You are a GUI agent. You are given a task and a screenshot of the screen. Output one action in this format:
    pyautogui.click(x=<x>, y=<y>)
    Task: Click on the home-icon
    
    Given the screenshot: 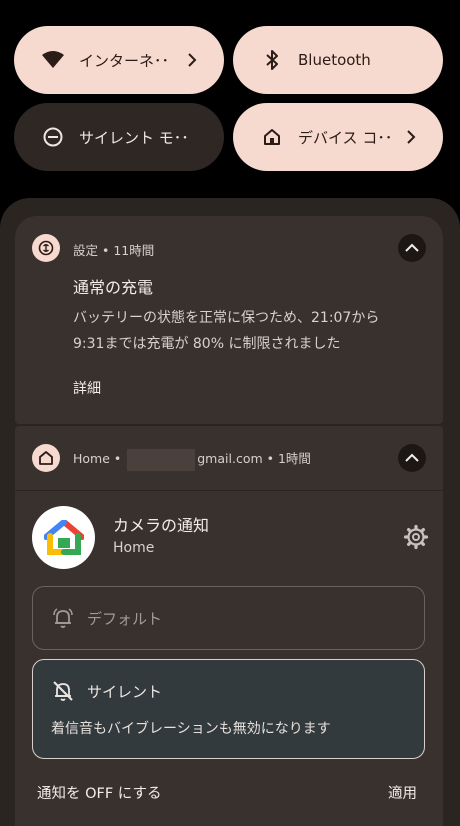 What is the action you would take?
    pyautogui.click(x=272, y=137)
    